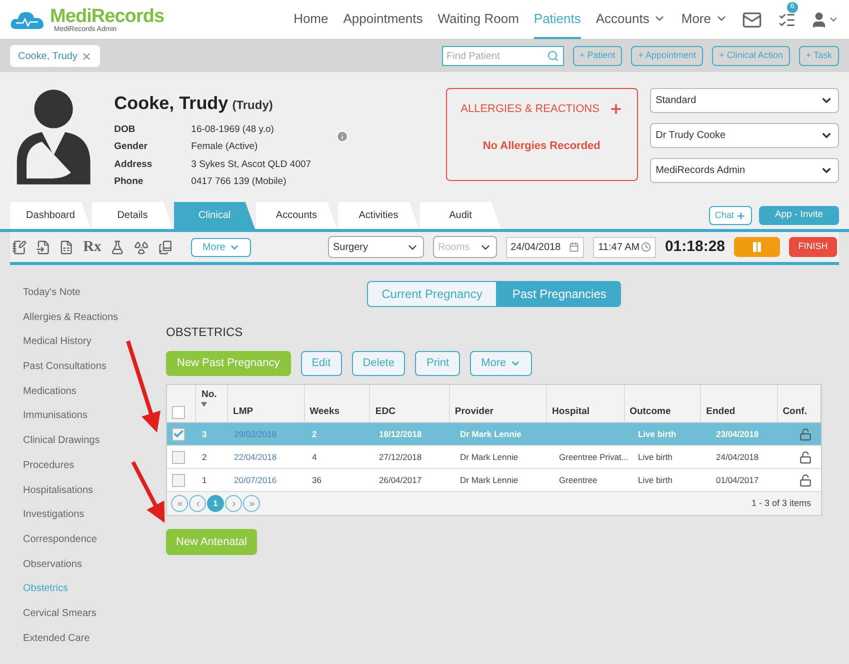 The image size is (849, 664). What do you see at coordinates (437, 363) in the screenshot?
I see `action-button: Print` at bounding box center [437, 363].